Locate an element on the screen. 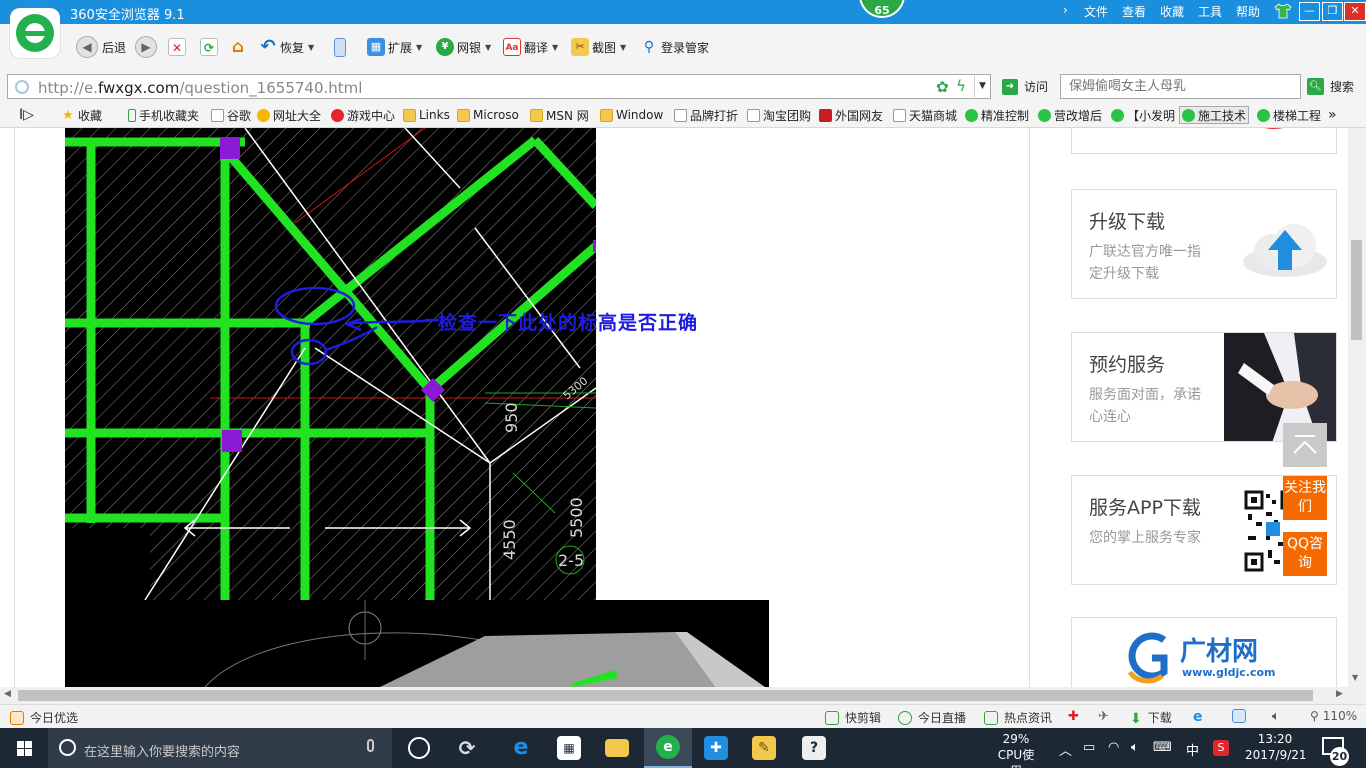 The width and height of the screenshot is (1366, 768). menu-favorites: 收藏 is located at coordinates (1172, 11).